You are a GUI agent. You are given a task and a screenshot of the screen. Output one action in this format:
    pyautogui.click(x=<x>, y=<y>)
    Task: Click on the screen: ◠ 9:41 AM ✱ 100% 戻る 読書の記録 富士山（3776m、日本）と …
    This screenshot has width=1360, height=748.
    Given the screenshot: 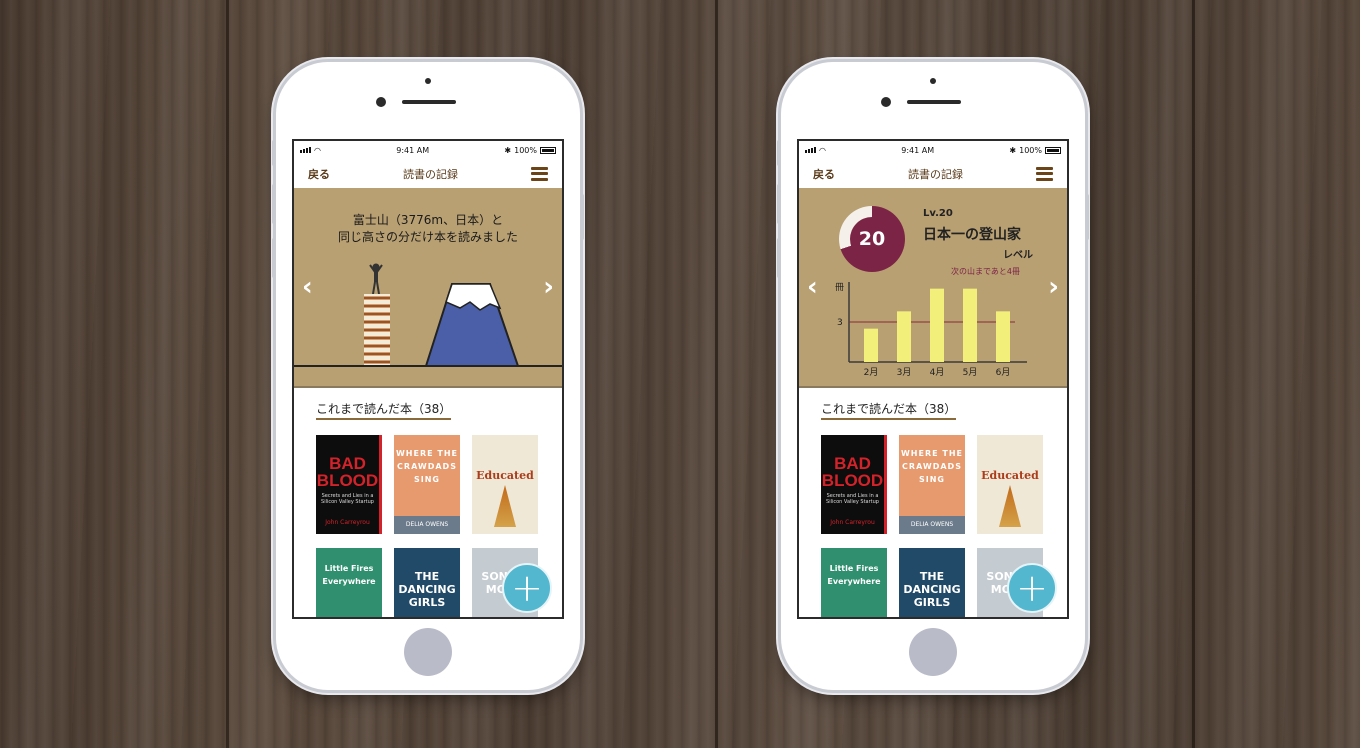 What is the action you would take?
    pyautogui.click(x=428, y=379)
    